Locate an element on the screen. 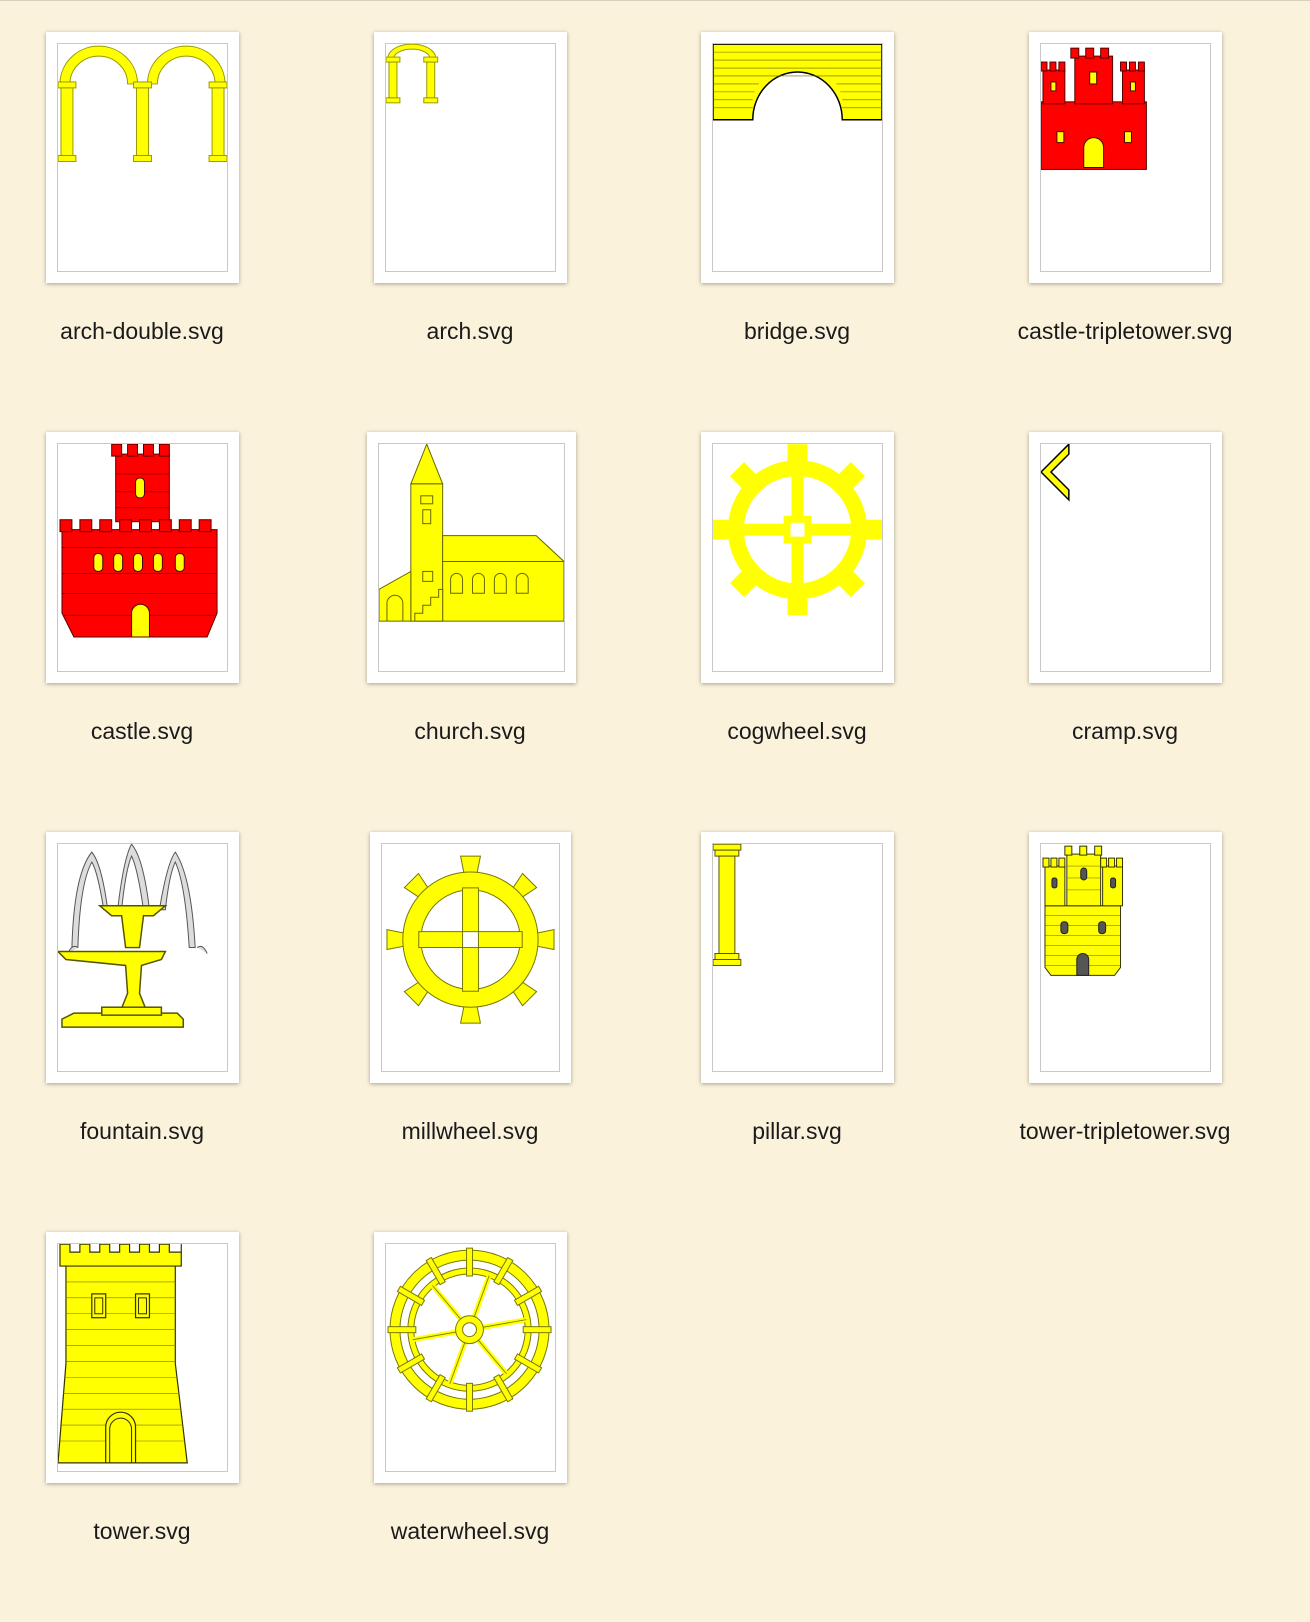 This screenshot has height=1622, width=1310. millwheel-icon is located at coordinates (470, 957).